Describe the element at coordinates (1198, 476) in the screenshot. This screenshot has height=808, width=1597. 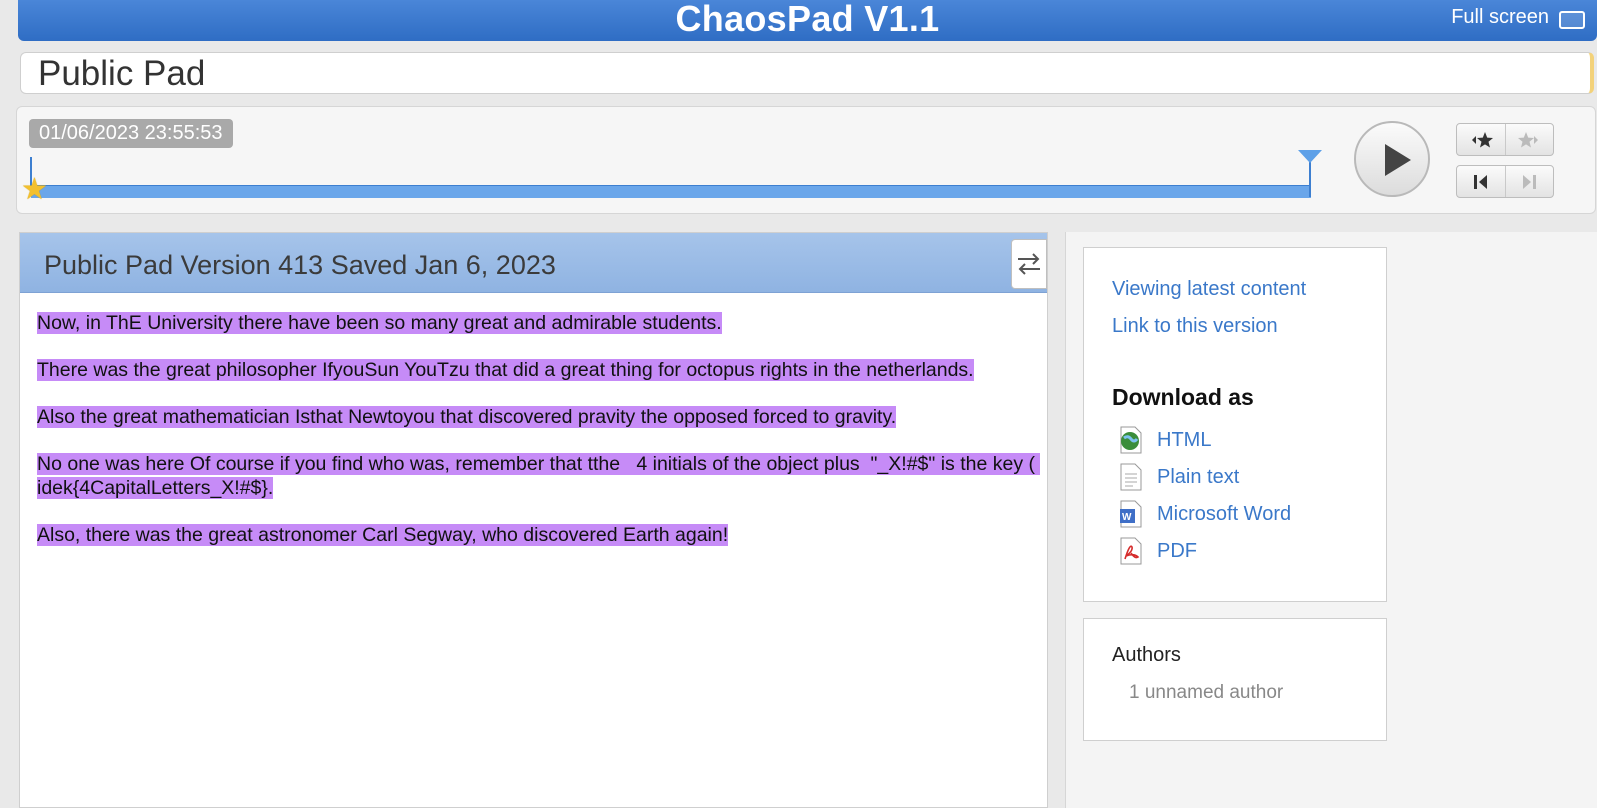
I see `download-label: Plain text` at that location.